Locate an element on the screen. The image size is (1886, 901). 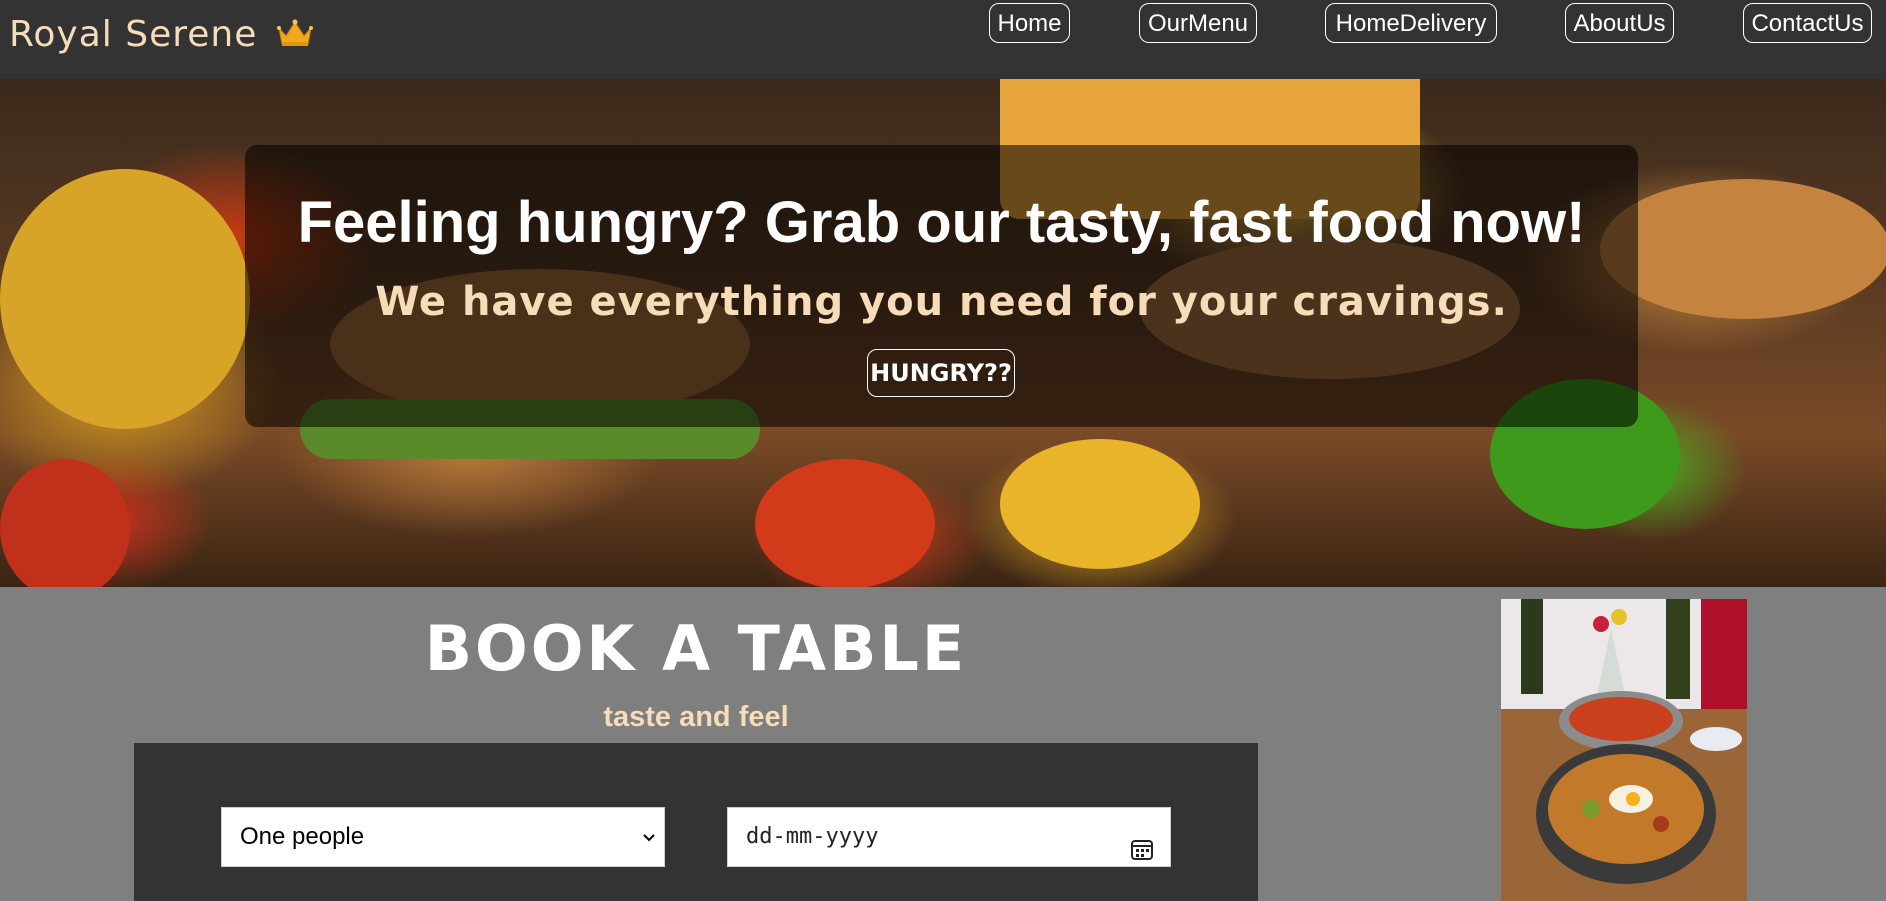
nav-contact-us: ContactUs is located at coordinates (1807, 23).